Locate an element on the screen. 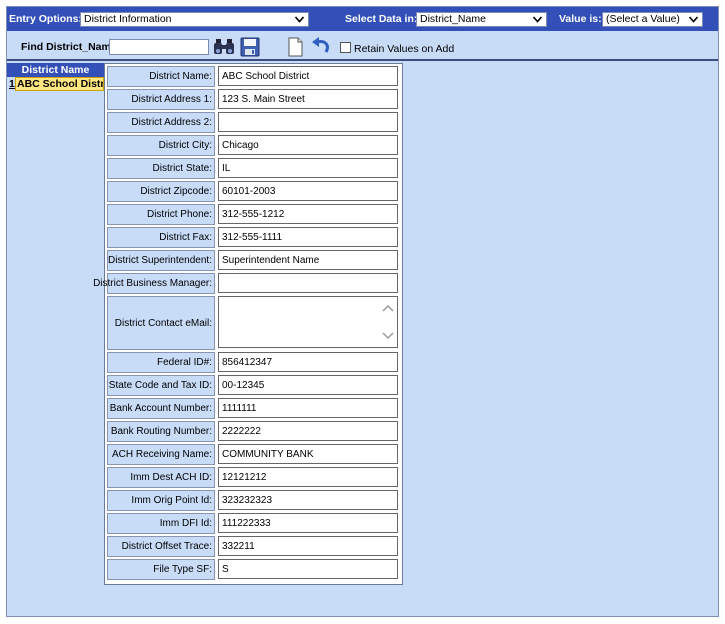  bank-routing-field: 2222222 is located at coordinates (308, 431).